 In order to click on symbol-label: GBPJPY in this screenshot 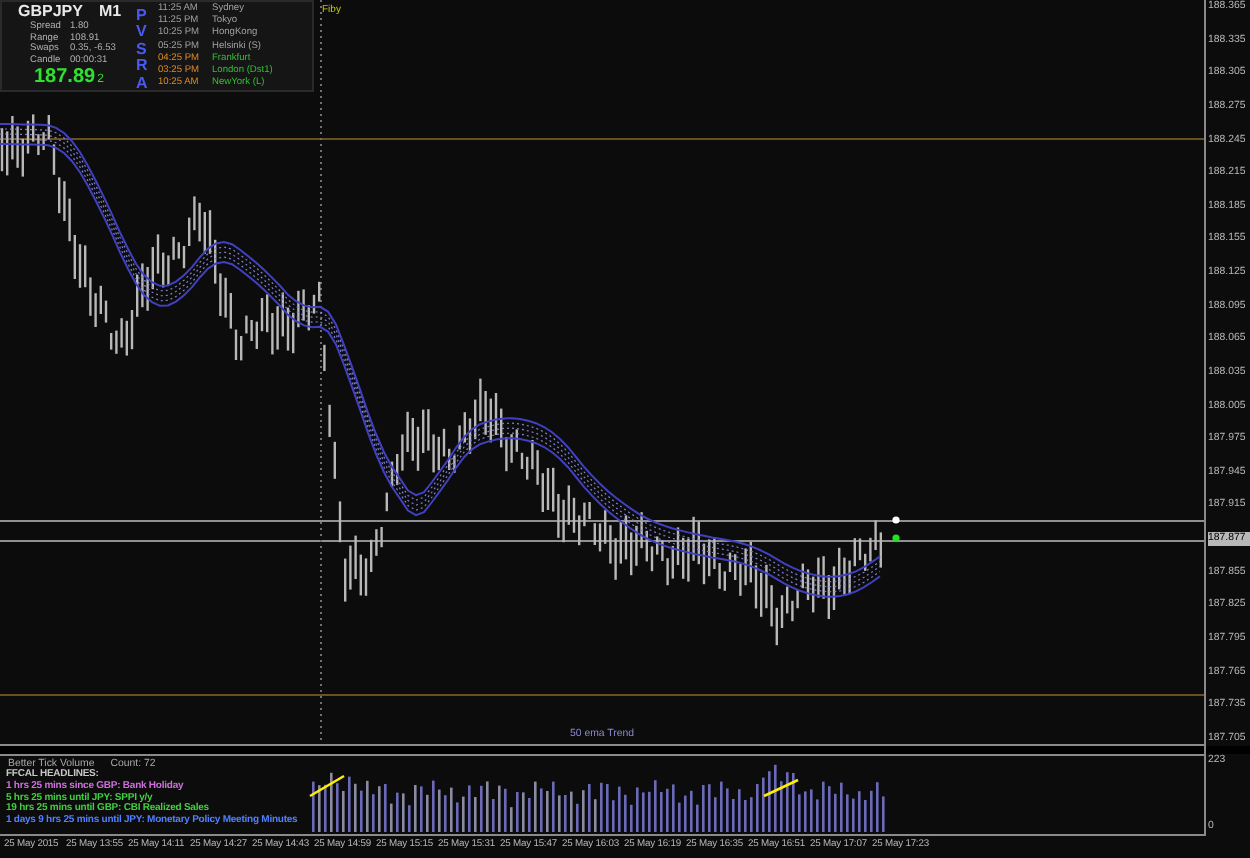, I will do `click(50, 11)`.